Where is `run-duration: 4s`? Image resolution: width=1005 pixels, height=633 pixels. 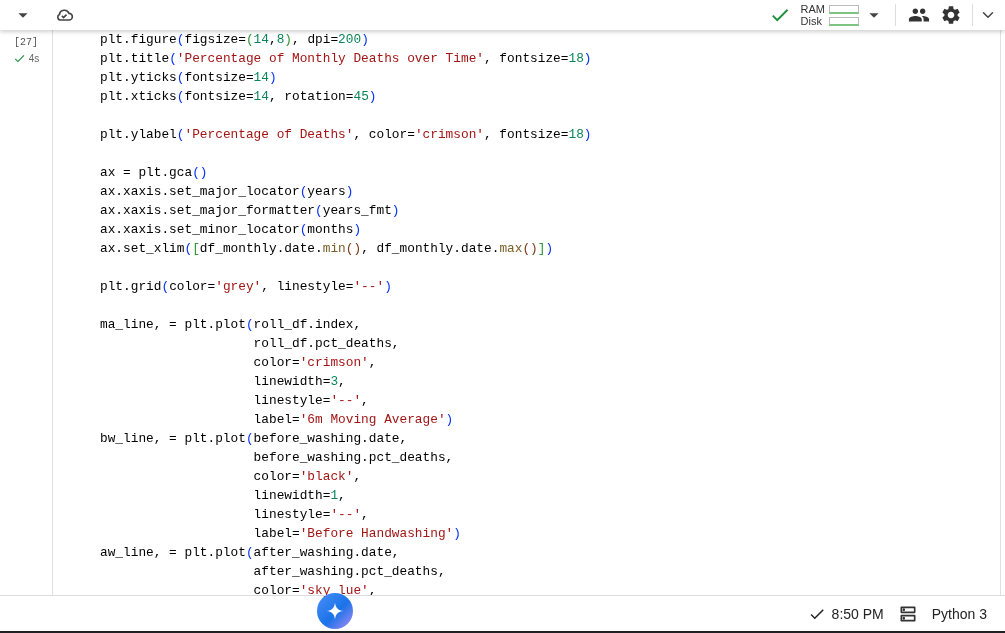 run-duration: 4s is located at coordinates (34, 58).